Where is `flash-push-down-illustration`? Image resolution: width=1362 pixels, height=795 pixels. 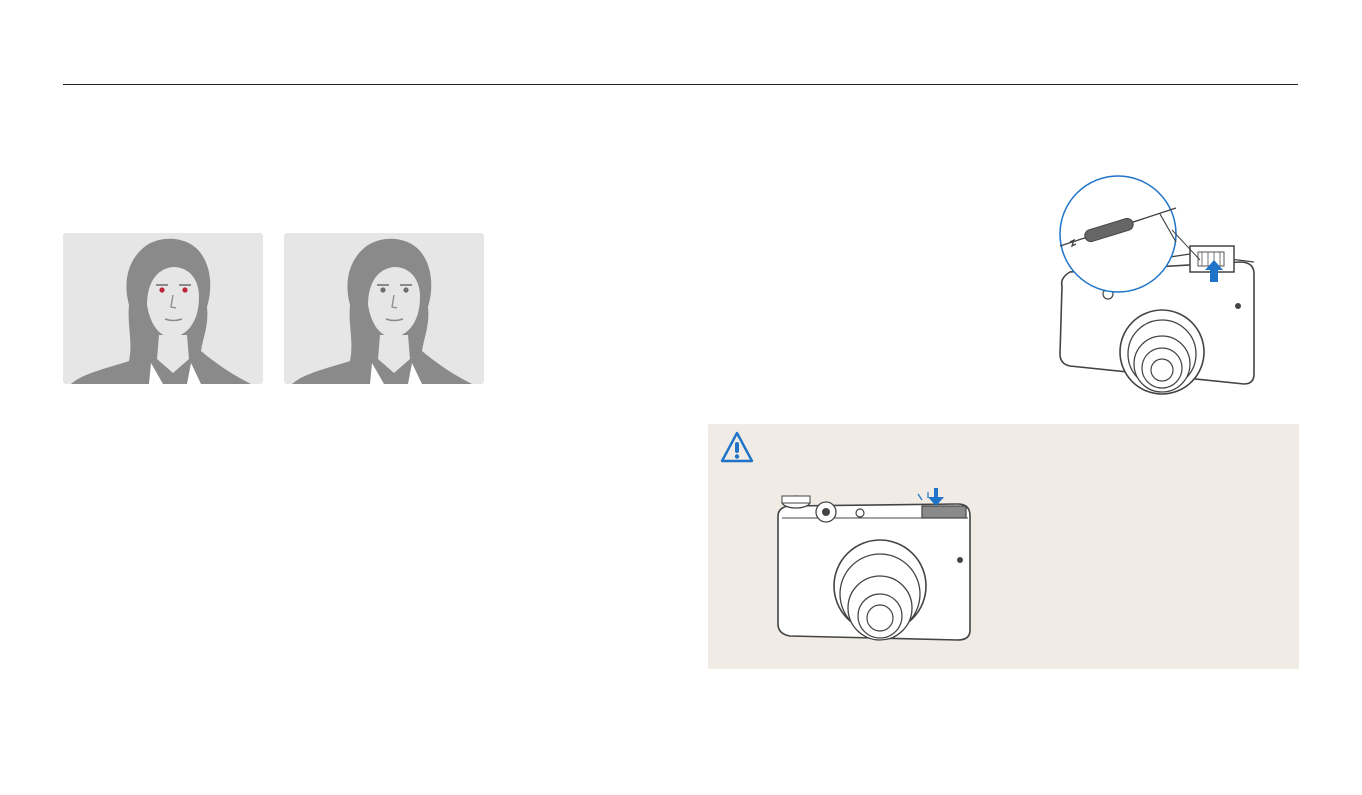
flash-push-down-illustration is located at coordinates (878, 574).